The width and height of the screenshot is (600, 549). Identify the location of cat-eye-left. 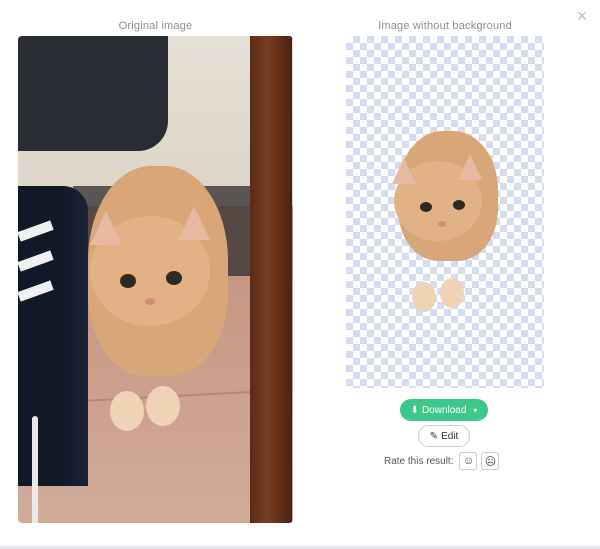
(128, 281).